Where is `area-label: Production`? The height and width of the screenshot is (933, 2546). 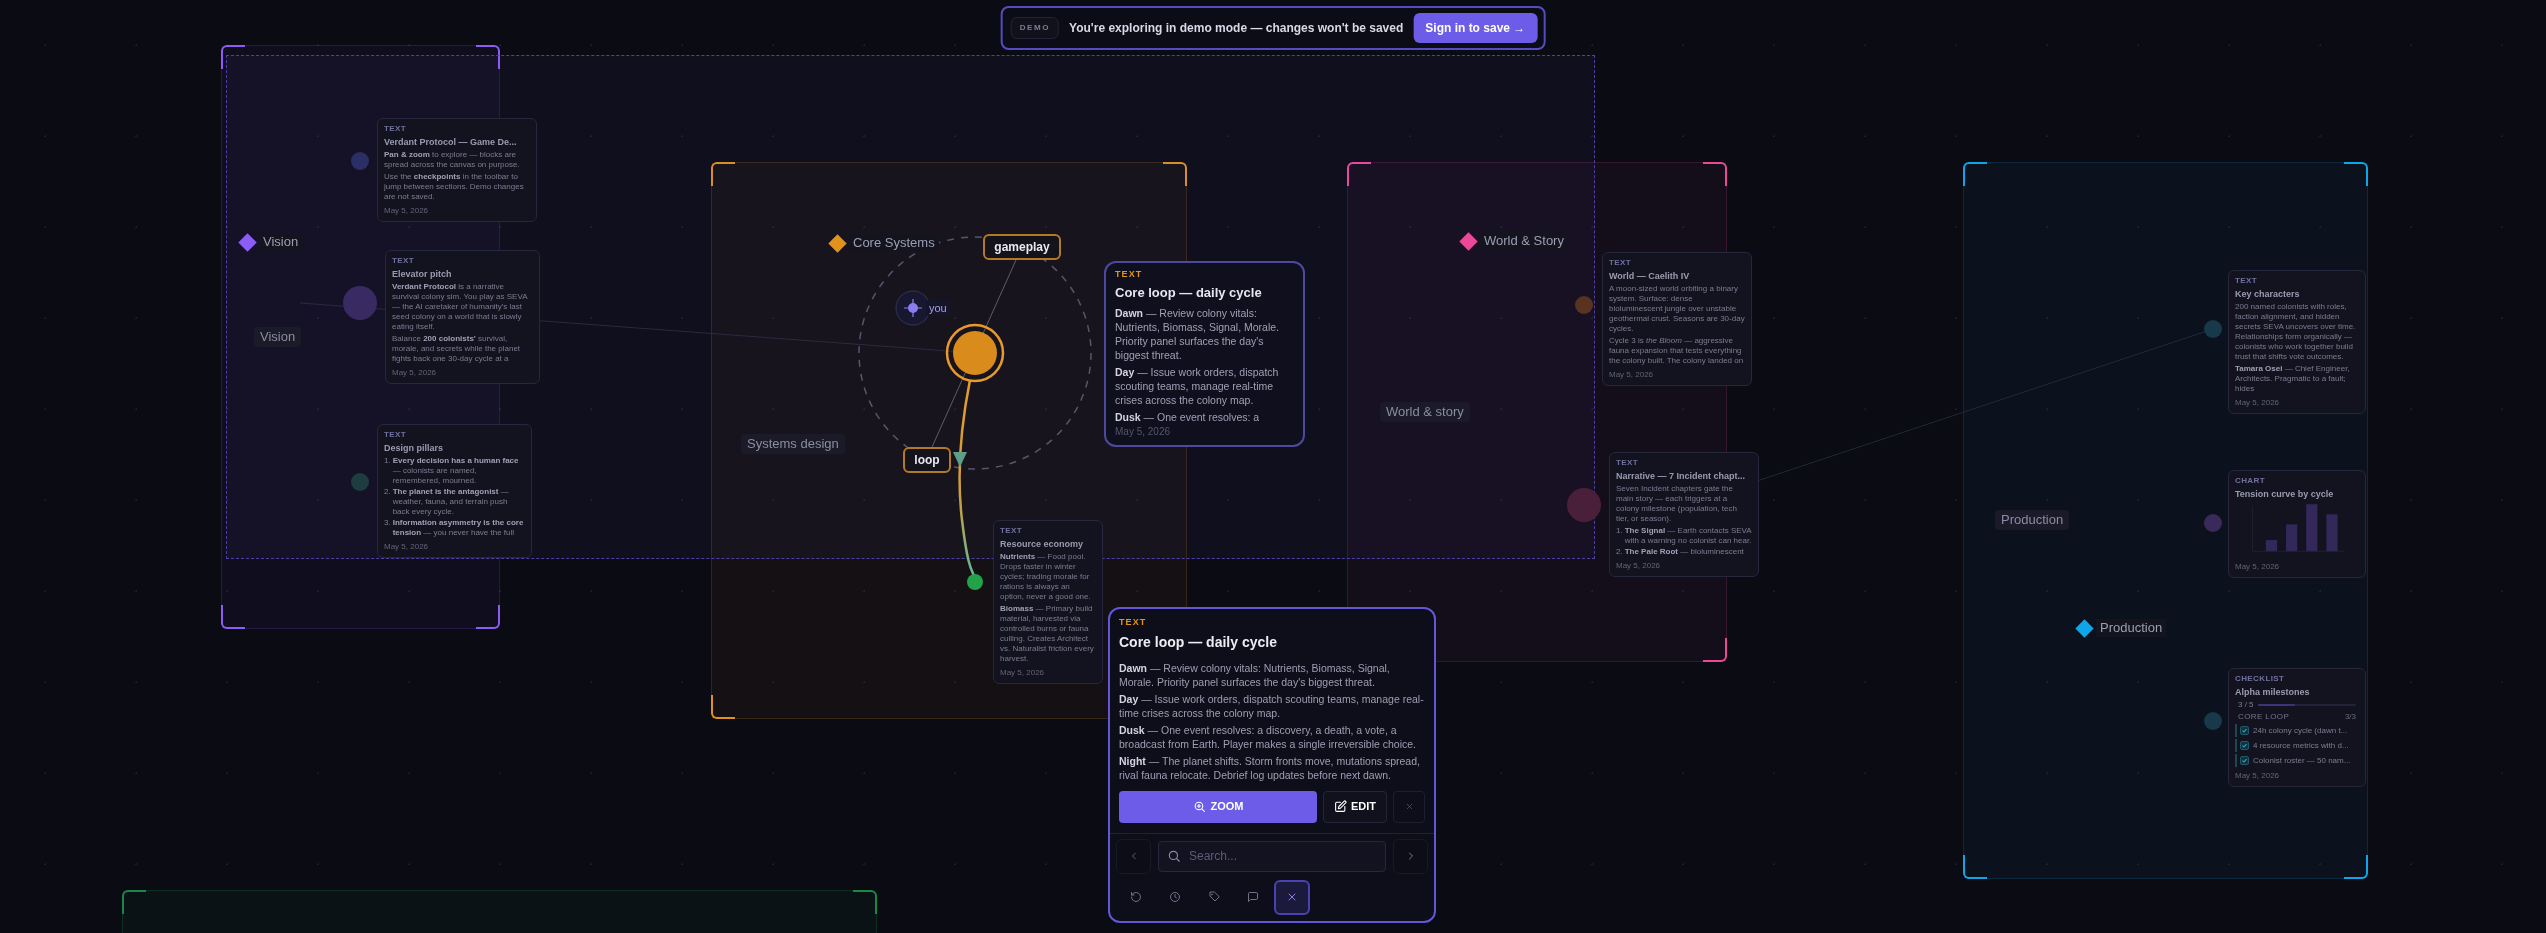
area-label: Production is located at coordinates (2032, 520).